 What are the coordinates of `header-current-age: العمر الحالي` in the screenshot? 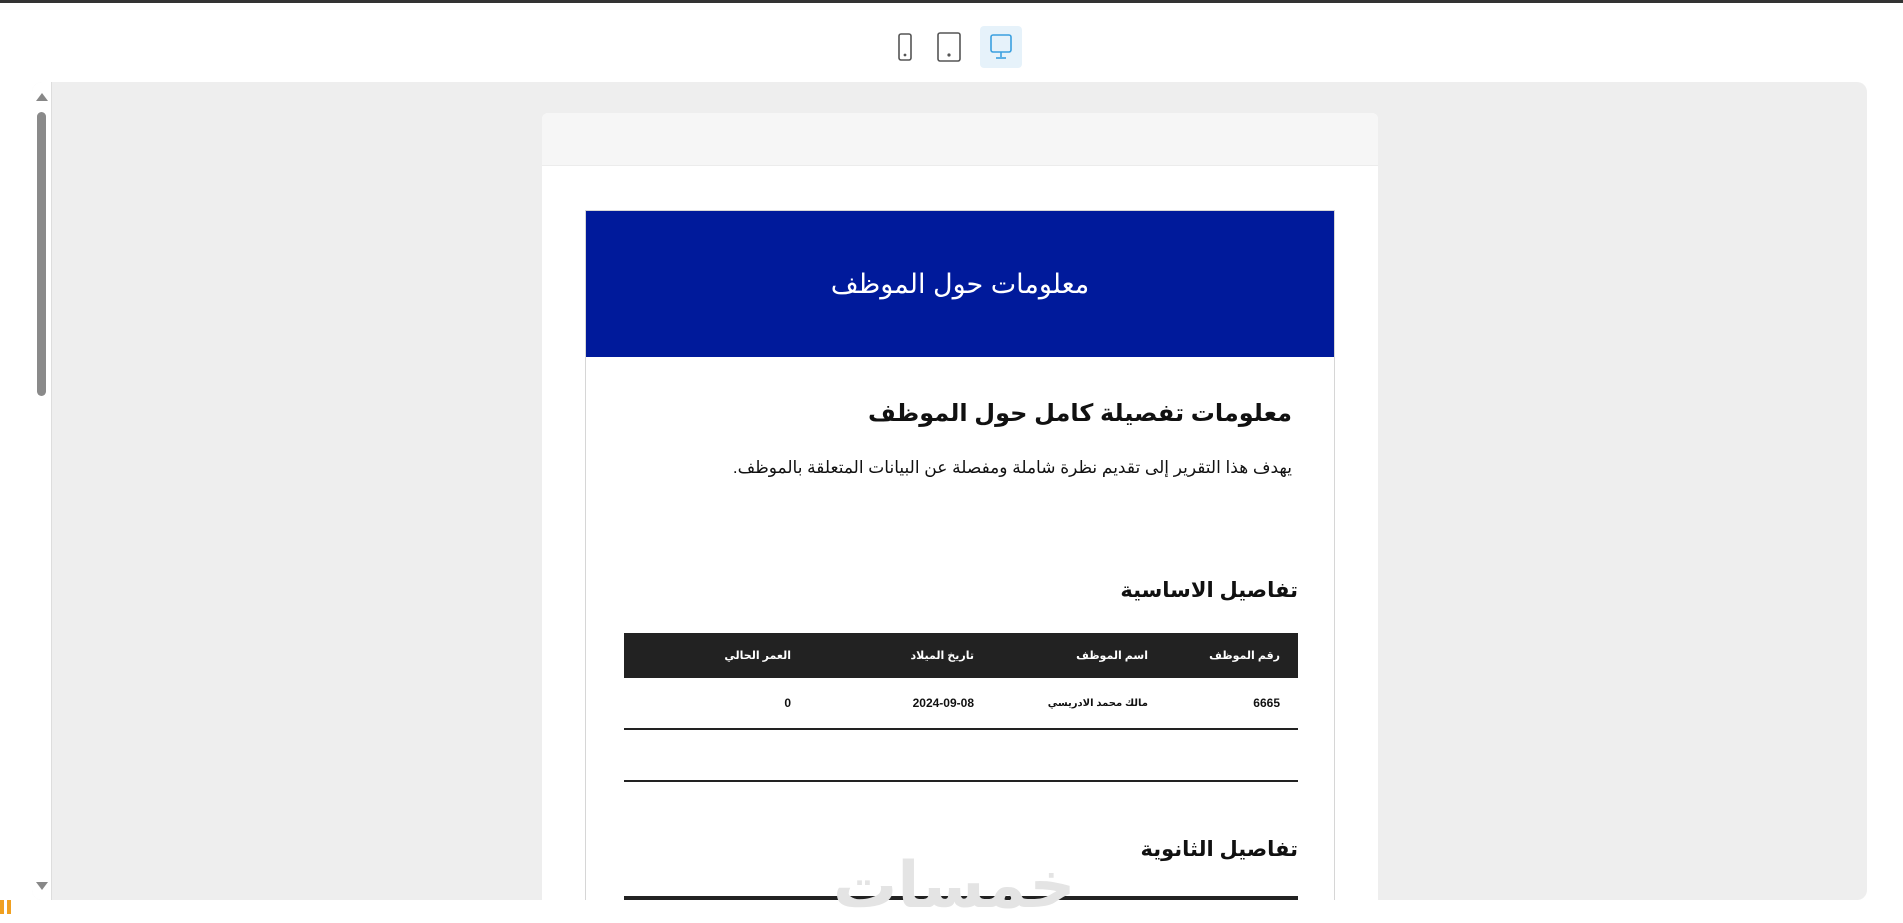 It's located at (757, 656).